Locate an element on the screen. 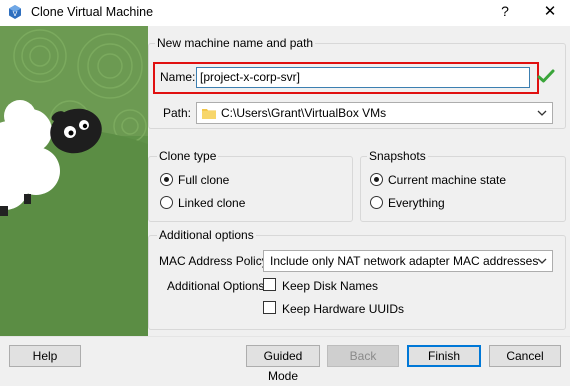  name-input: [project-x-corp-svr] is located at coordinates (363, 77).